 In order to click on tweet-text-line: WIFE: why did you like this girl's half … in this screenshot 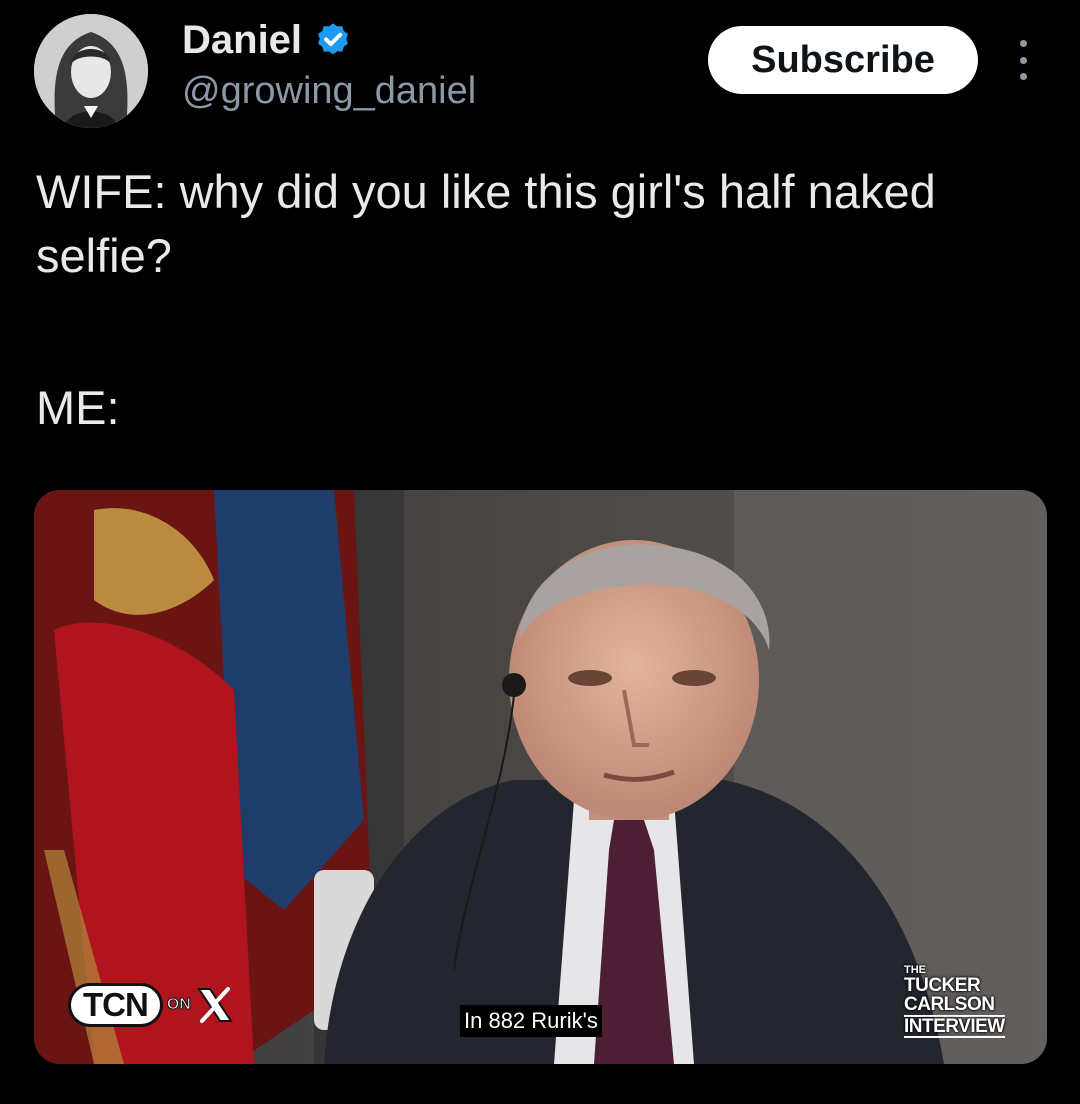, I will do `click(486, 223)`.